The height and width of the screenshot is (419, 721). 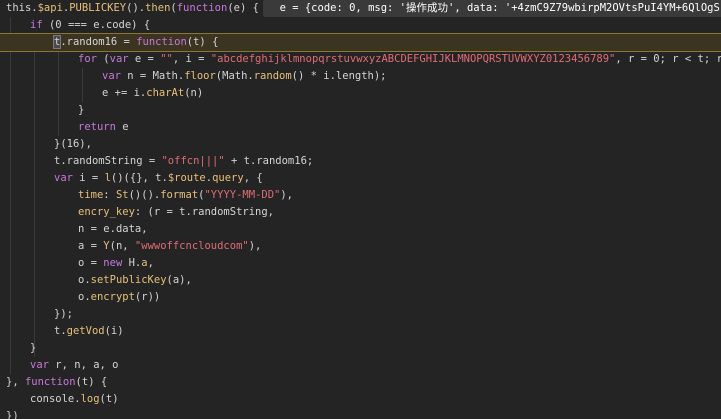 I want to click on code-token: i =, so click(x=88, y=178).